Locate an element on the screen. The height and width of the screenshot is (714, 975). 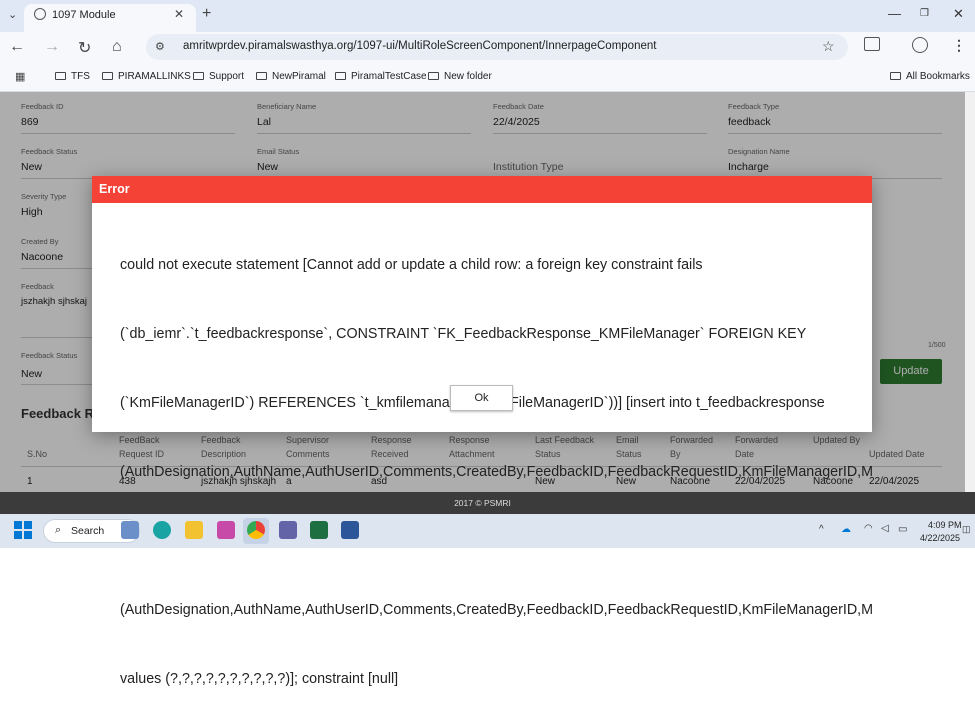
chevron-up-icon: ^ is located at coordinates (821, 529).